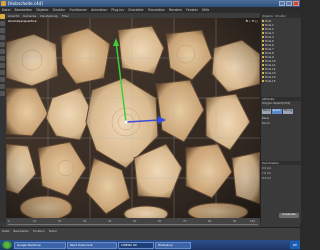 The height and width of the screenshot is (250, 320). I want to click on coordinates-header: Koordinaten, so click(281, 163).